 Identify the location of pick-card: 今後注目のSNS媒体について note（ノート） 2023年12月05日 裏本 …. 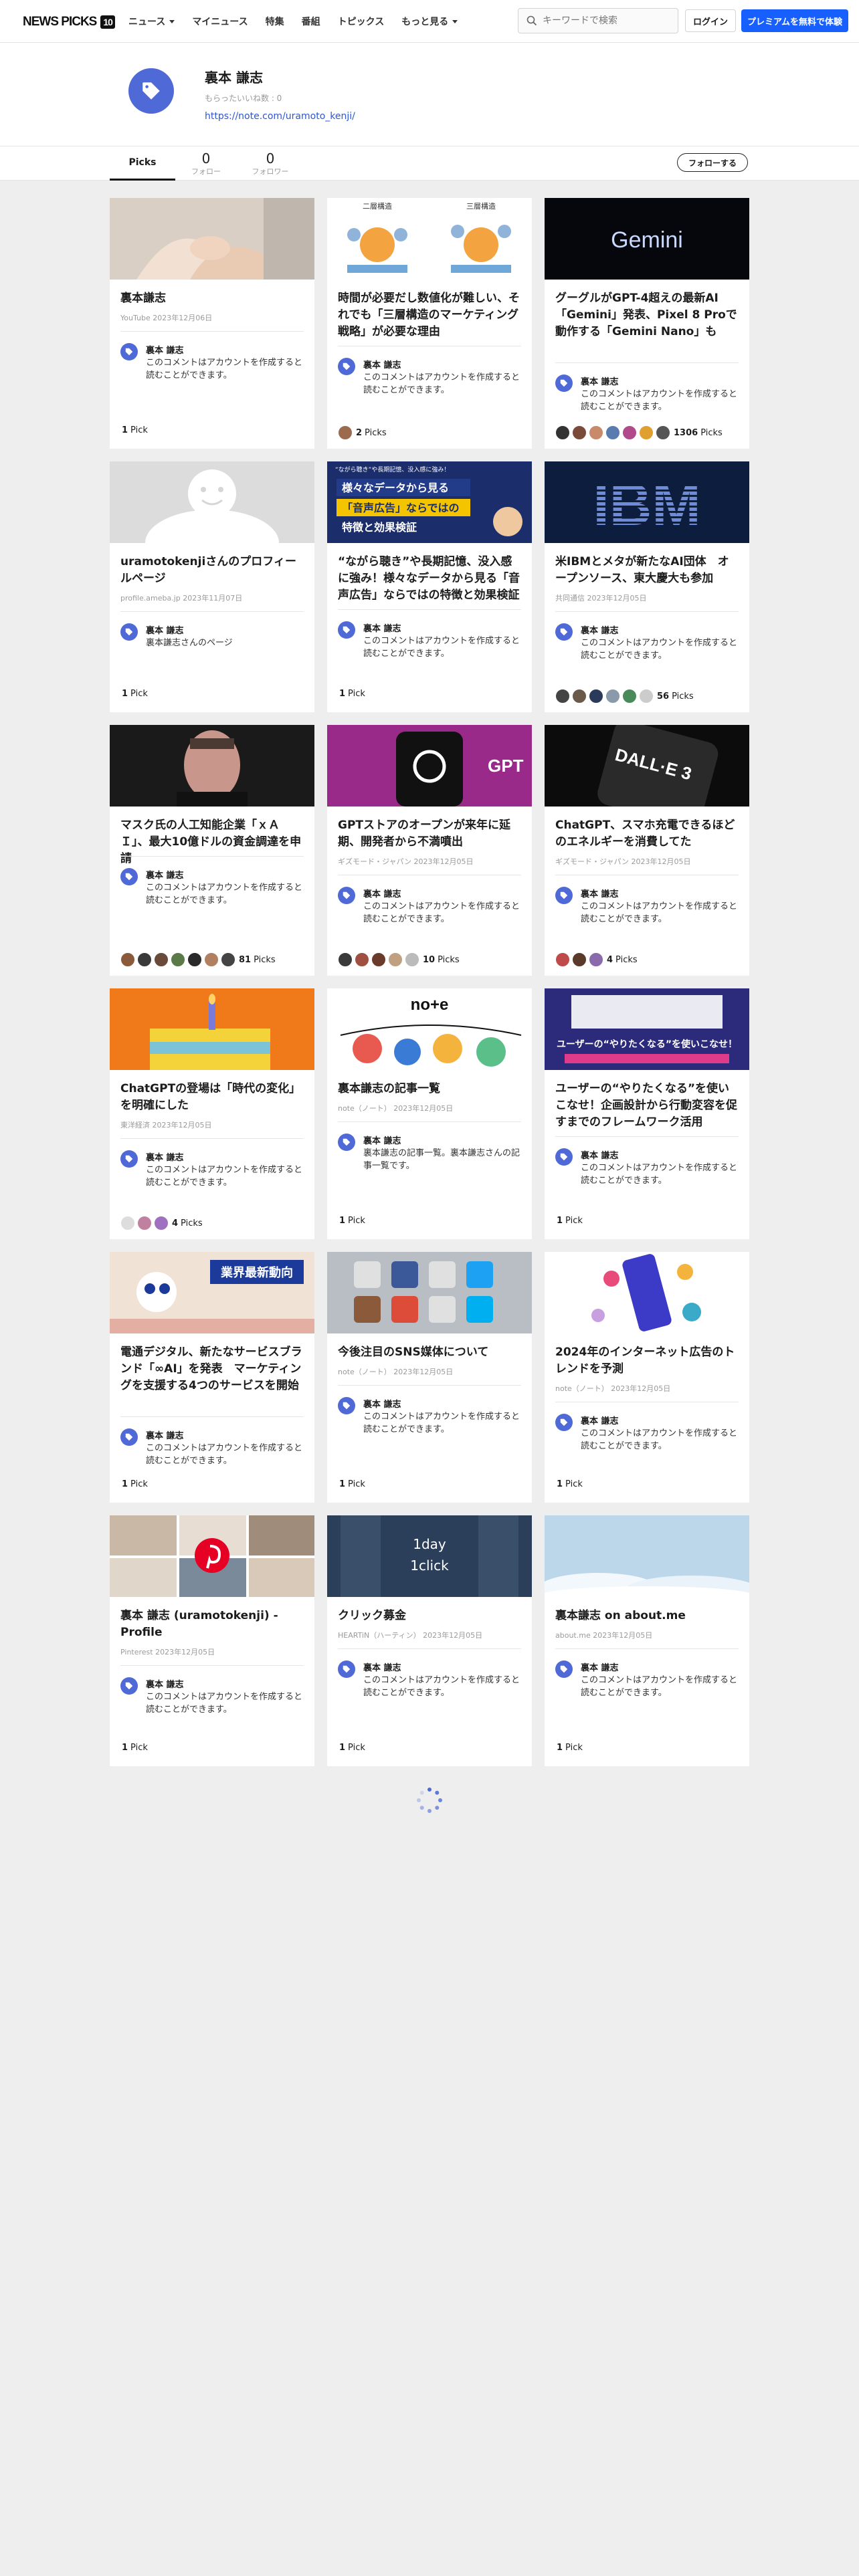
(429, 1377).